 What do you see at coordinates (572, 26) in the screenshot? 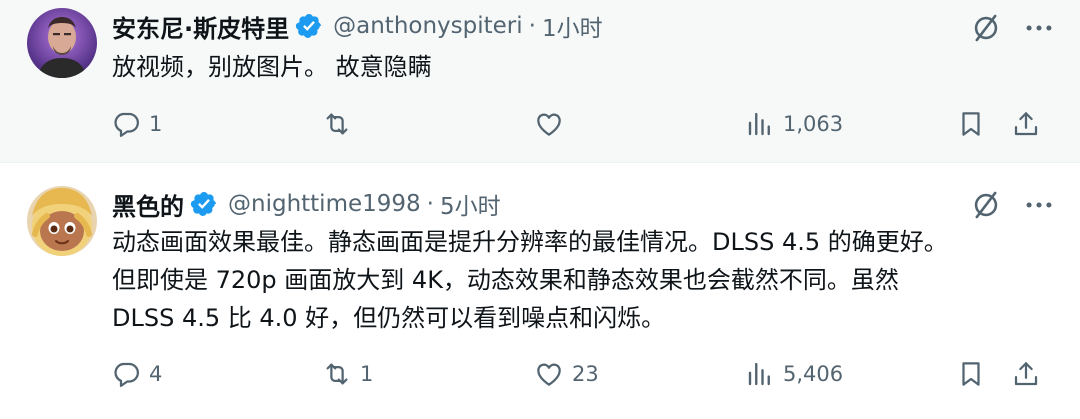
I see `timestamp: 1小时` at bounding box center [572, 26].